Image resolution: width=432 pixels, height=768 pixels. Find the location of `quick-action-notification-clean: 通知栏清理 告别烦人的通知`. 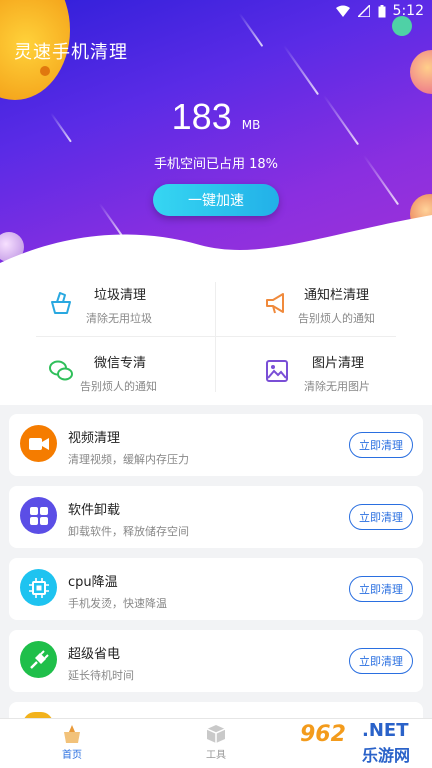

quick-action-notification-clean: 通知栏清理 告别烦人的通知 is located at coordinates (324, 301).